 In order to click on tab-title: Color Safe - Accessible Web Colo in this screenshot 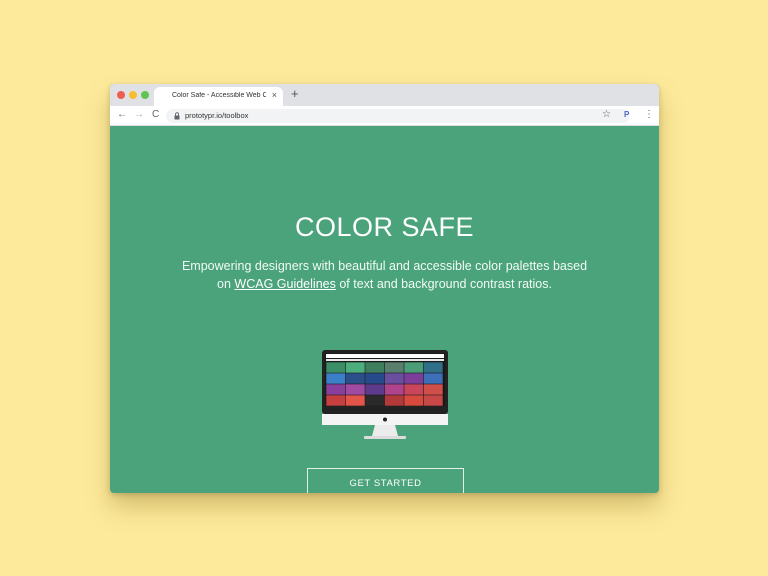, I will do `click(219, 95)`.